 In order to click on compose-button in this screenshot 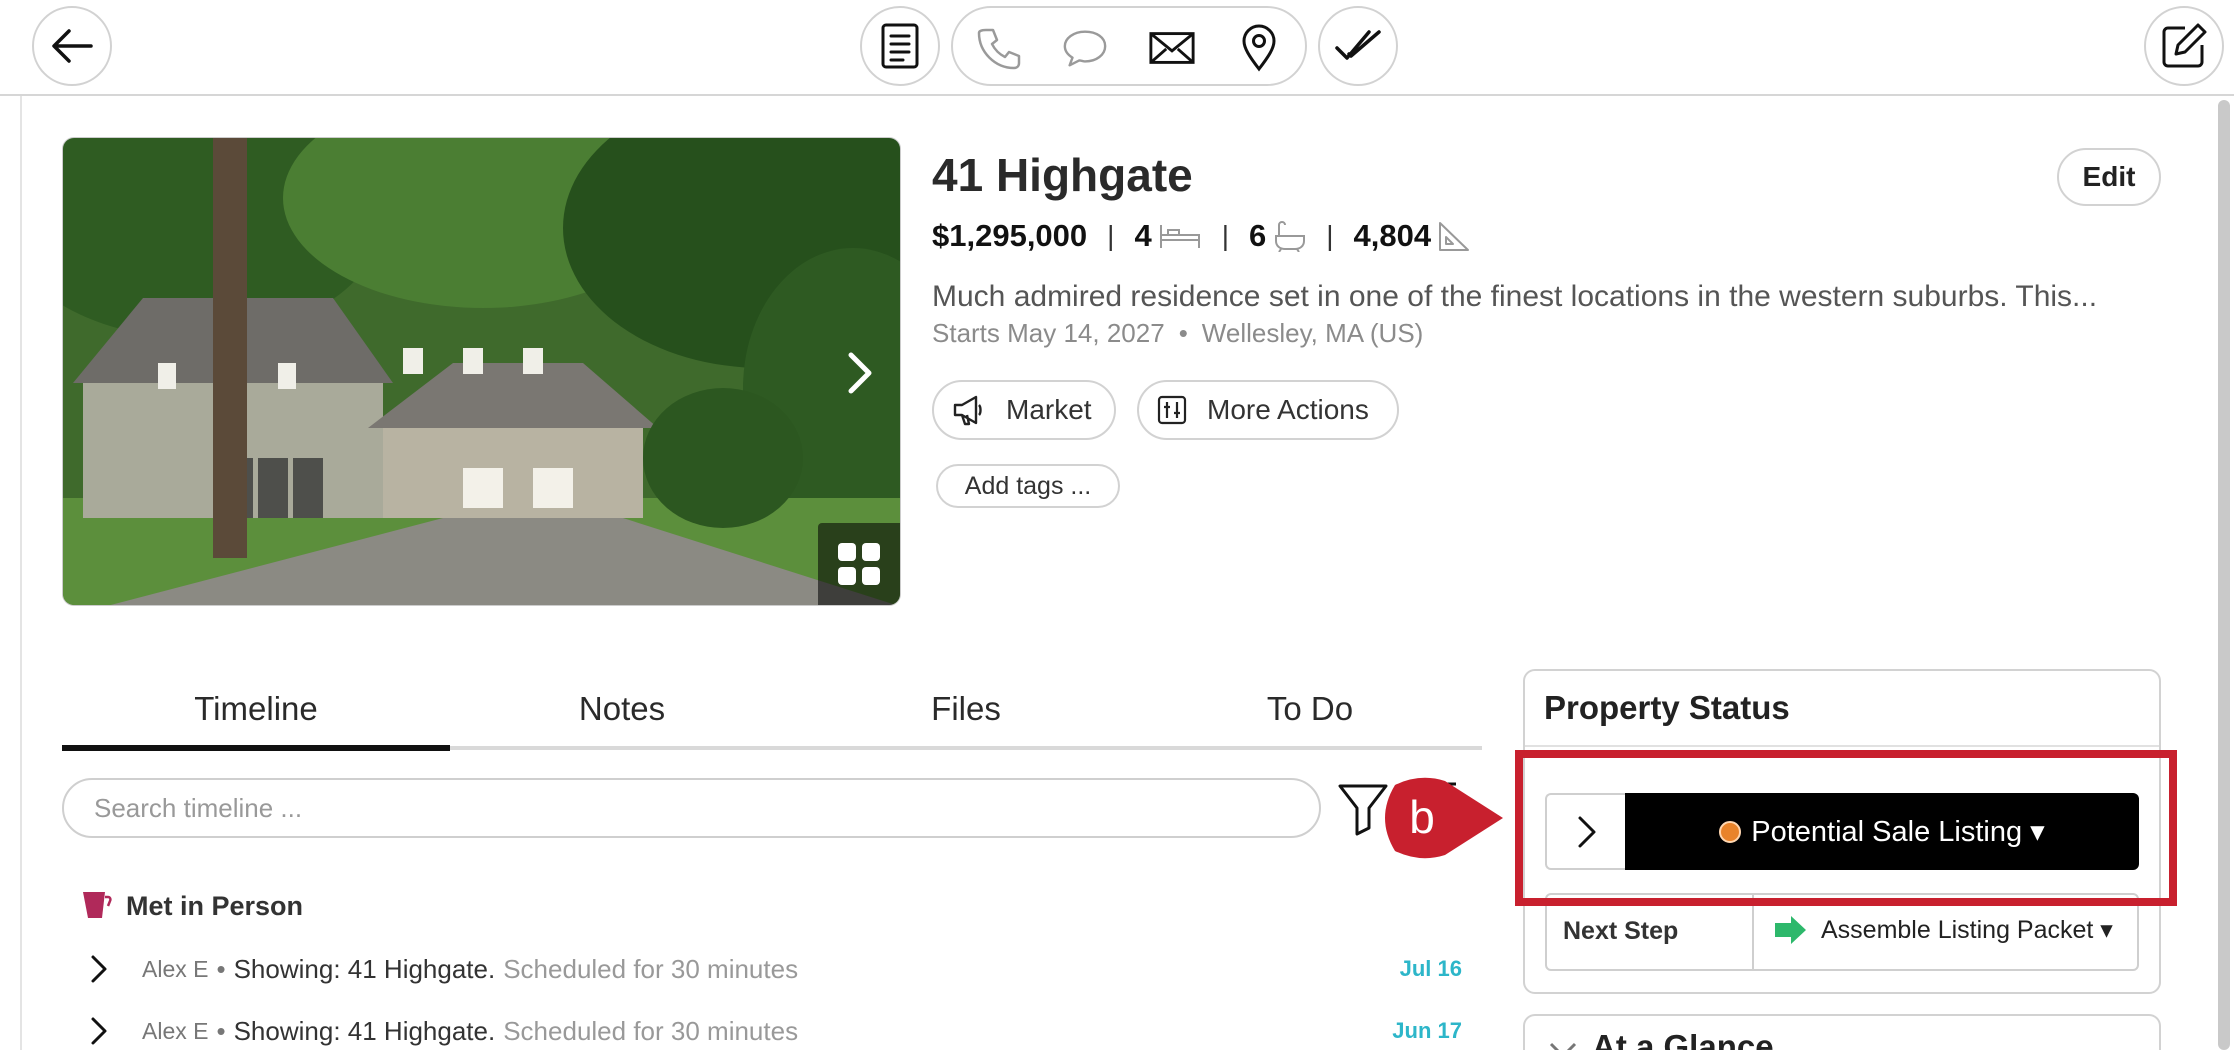, I will do `click(2184, 46)`.